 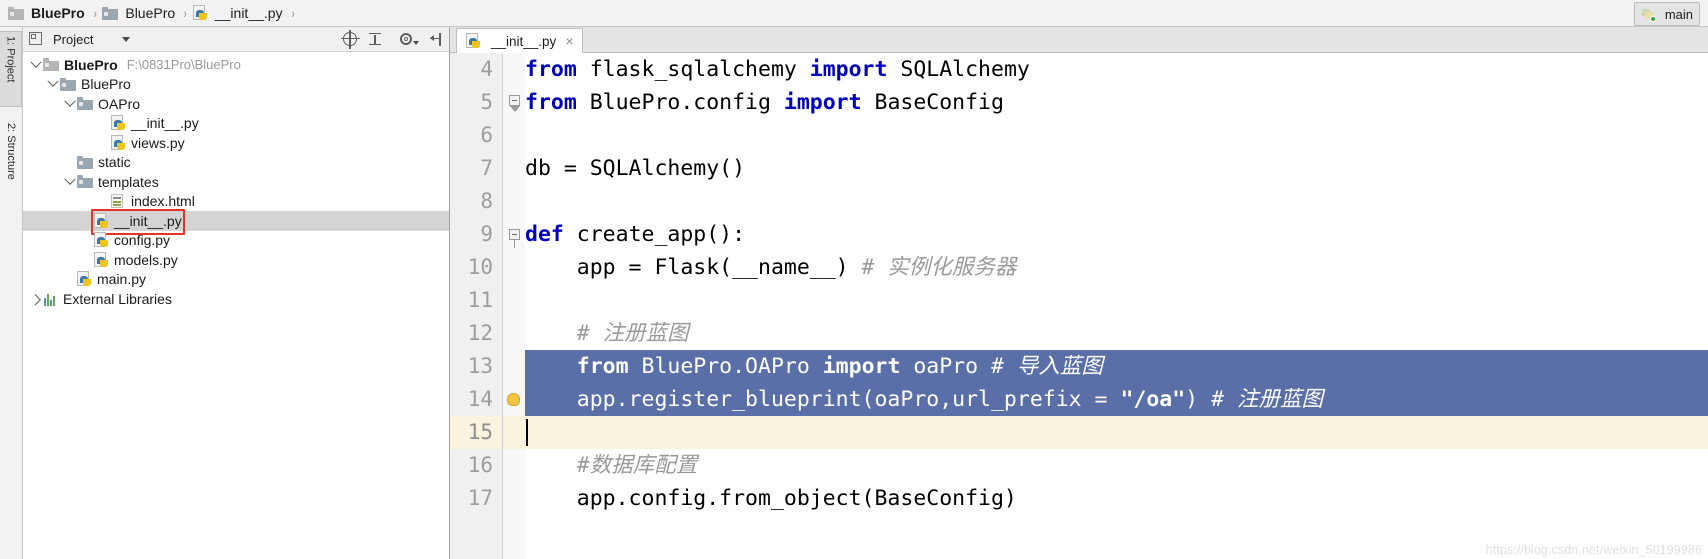 I want to click on code-token: # 注册蓝图, so click(x=1267, y=399).